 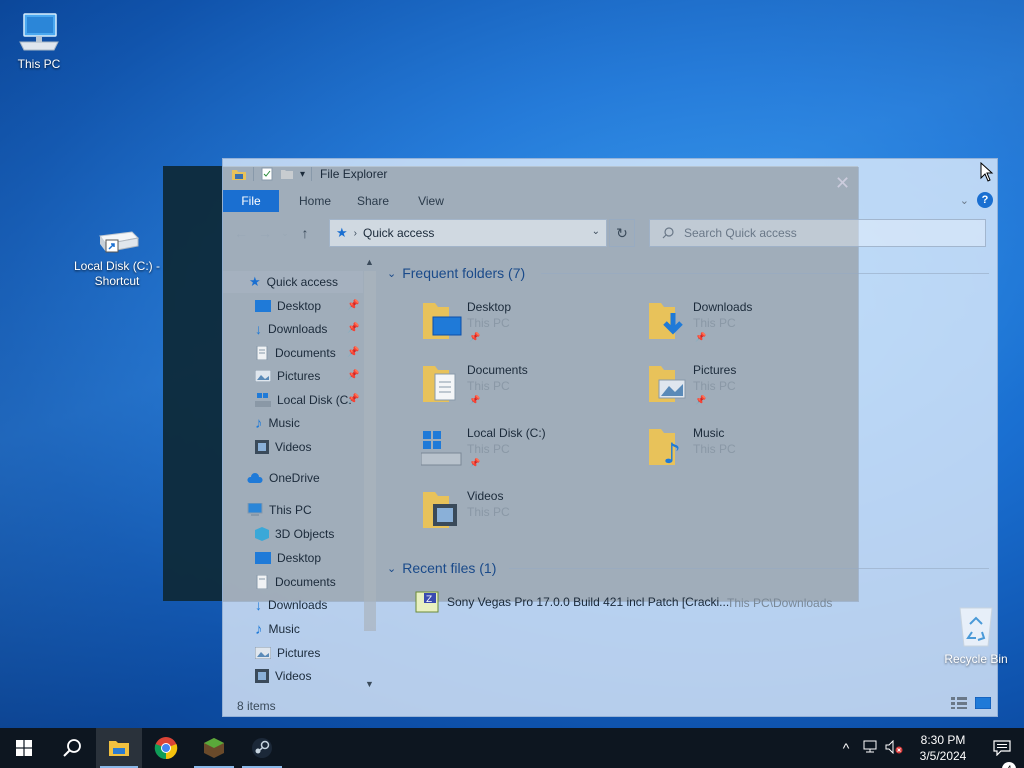 What do you see at coordinates (302, 174) in the screenshot?
I see `qa-dropdown-icon: ▾` at bounding box center [302, 174].